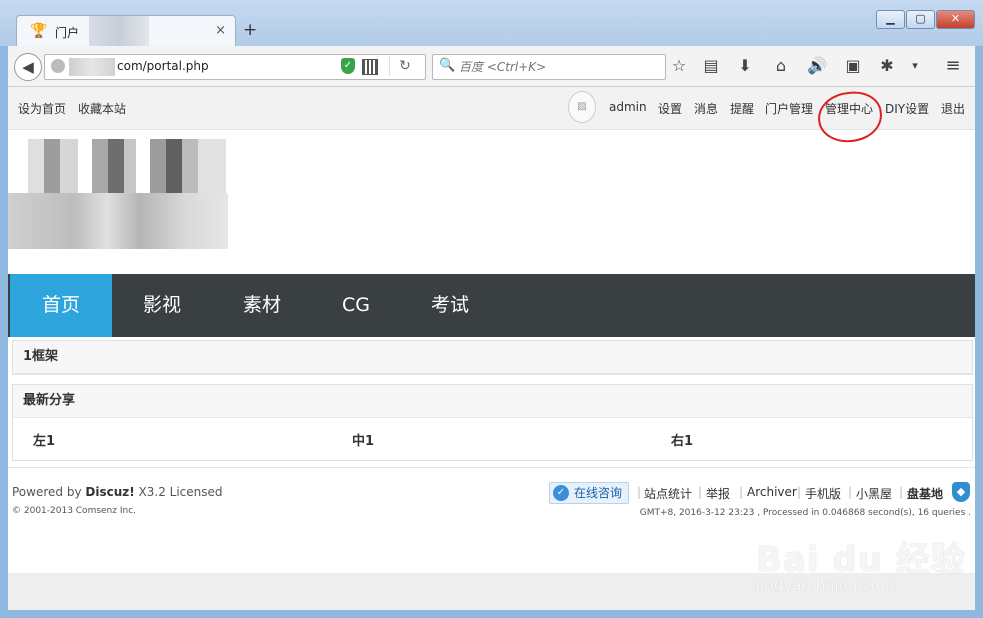 This screenshot has height=618, width=983. What do you see at coordinates (853, 66) in the screenshot?
I see `text-reader-icon: ▣` at bounding box center [853, 66].